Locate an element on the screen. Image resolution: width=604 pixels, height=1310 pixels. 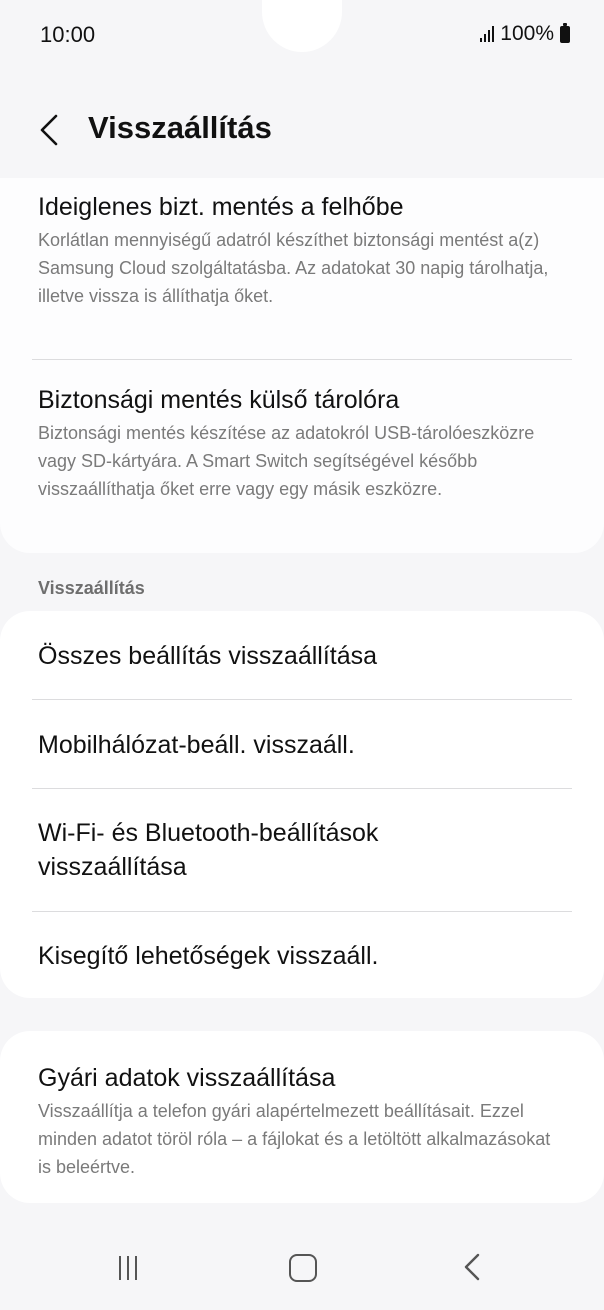
status-bar: 10:00 100% is located at coordinates (302, 35).